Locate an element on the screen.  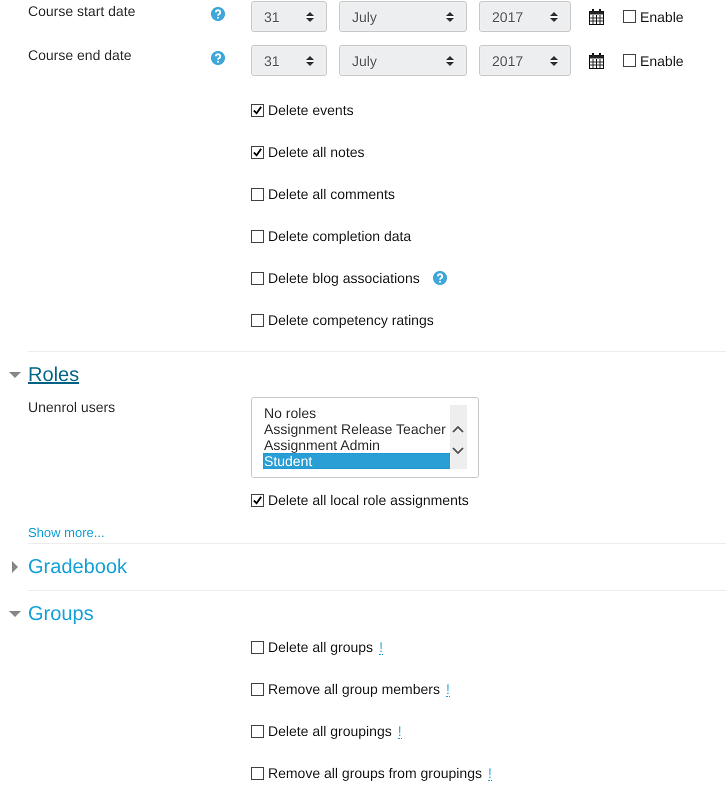
checkbox-label: Delete all groupings is located at coordinates (330, 731).